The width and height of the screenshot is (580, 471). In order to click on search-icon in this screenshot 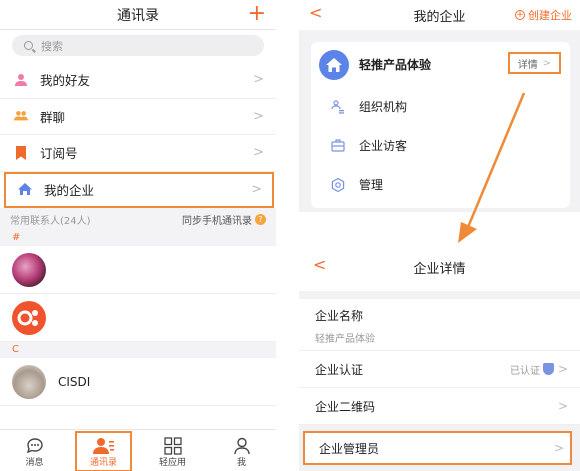, I will do `click(28, 45)`.